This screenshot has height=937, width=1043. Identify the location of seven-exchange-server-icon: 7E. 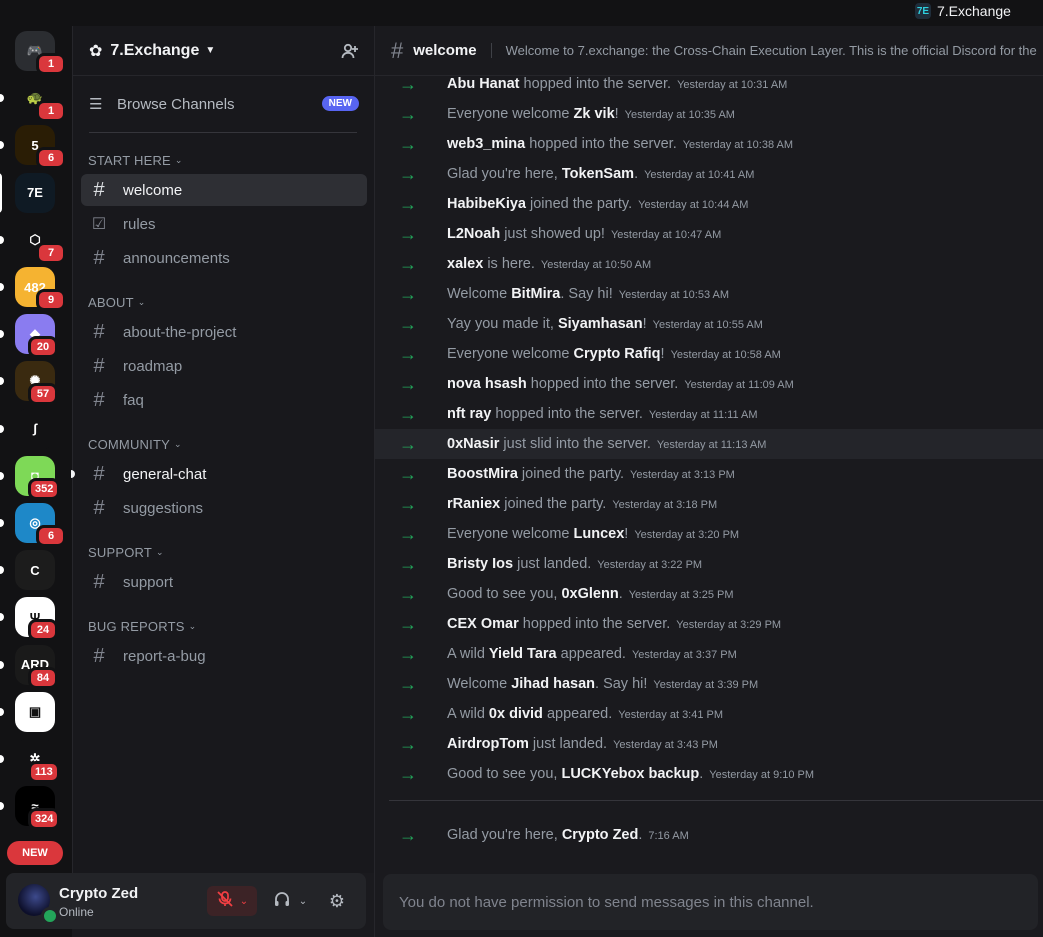
(35, 192).